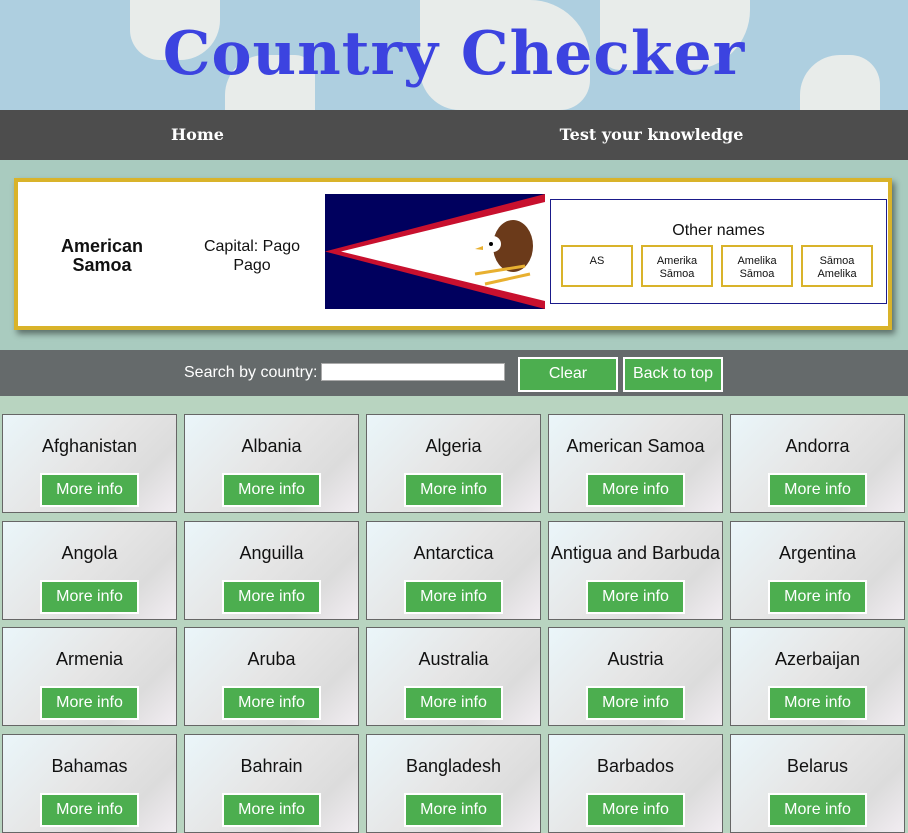  Describe the element at coordinates (635, 570) in the screenshot. I see `country-card: Antigua and Barbuda More info` at that location.